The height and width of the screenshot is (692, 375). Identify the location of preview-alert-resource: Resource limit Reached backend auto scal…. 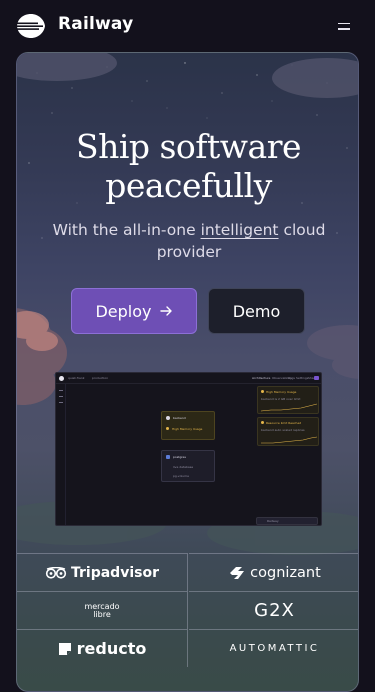
(288, 431).